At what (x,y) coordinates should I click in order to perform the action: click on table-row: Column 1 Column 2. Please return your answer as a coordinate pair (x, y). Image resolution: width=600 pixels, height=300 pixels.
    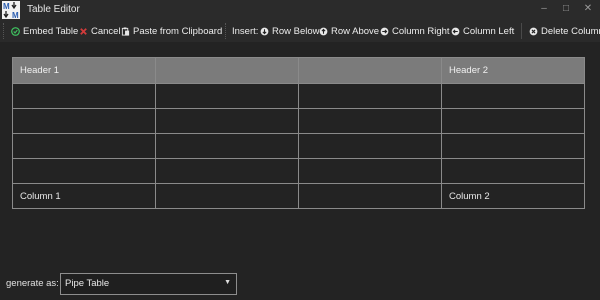
    Looking at the image, I should click on (298, 196).